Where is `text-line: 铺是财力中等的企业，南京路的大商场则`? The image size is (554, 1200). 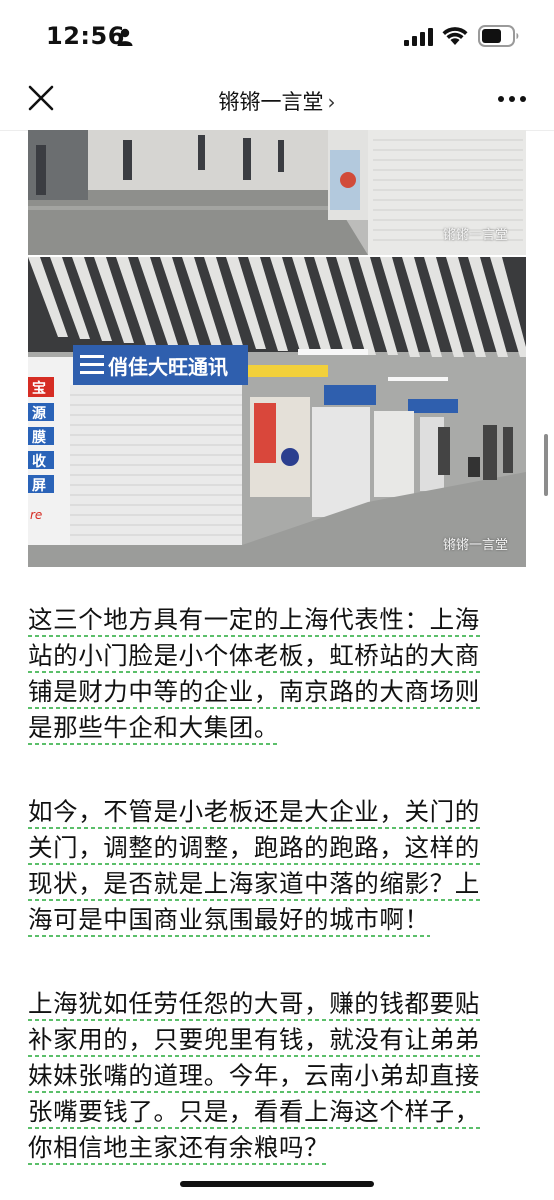 text-line: 铺是财力中等的企业，南京路的大商场则 is located at coordinates (278, 692).